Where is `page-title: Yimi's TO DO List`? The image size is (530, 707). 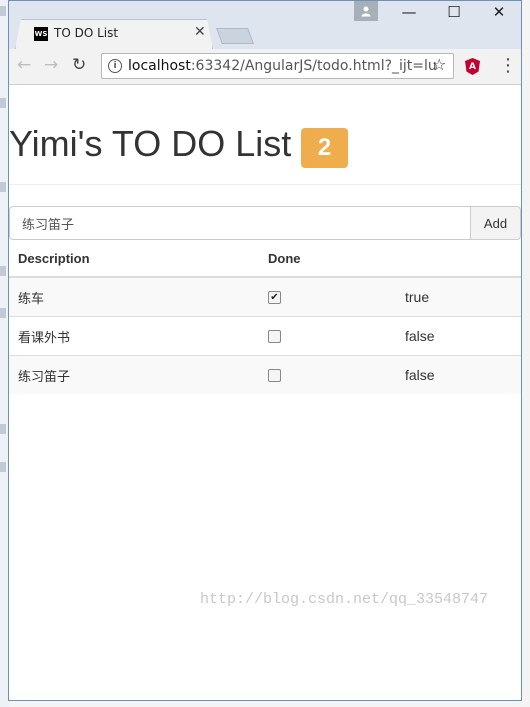
page-title: Yimi's TO DO List is located at coordinates (150, 143).